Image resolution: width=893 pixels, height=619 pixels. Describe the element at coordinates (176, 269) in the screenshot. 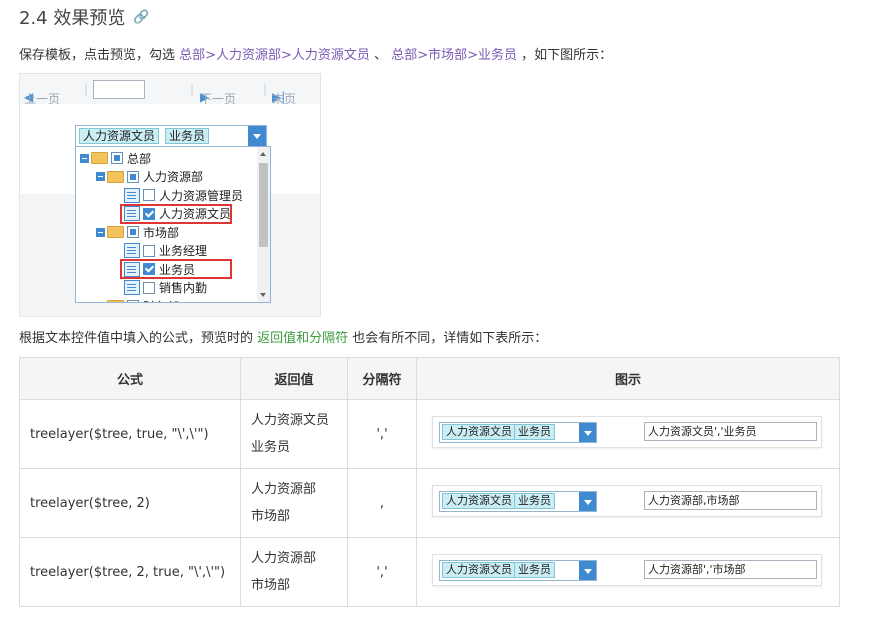

I see `highlight-box` at that location.